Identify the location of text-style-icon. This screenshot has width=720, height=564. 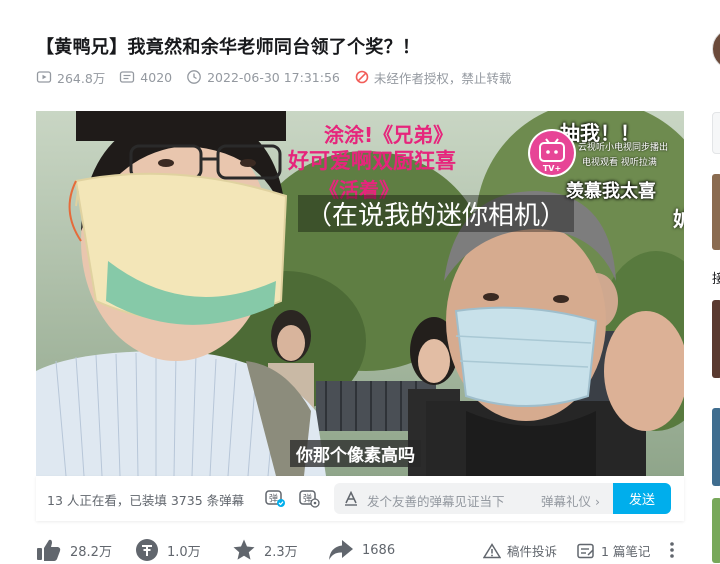
(351, 498).